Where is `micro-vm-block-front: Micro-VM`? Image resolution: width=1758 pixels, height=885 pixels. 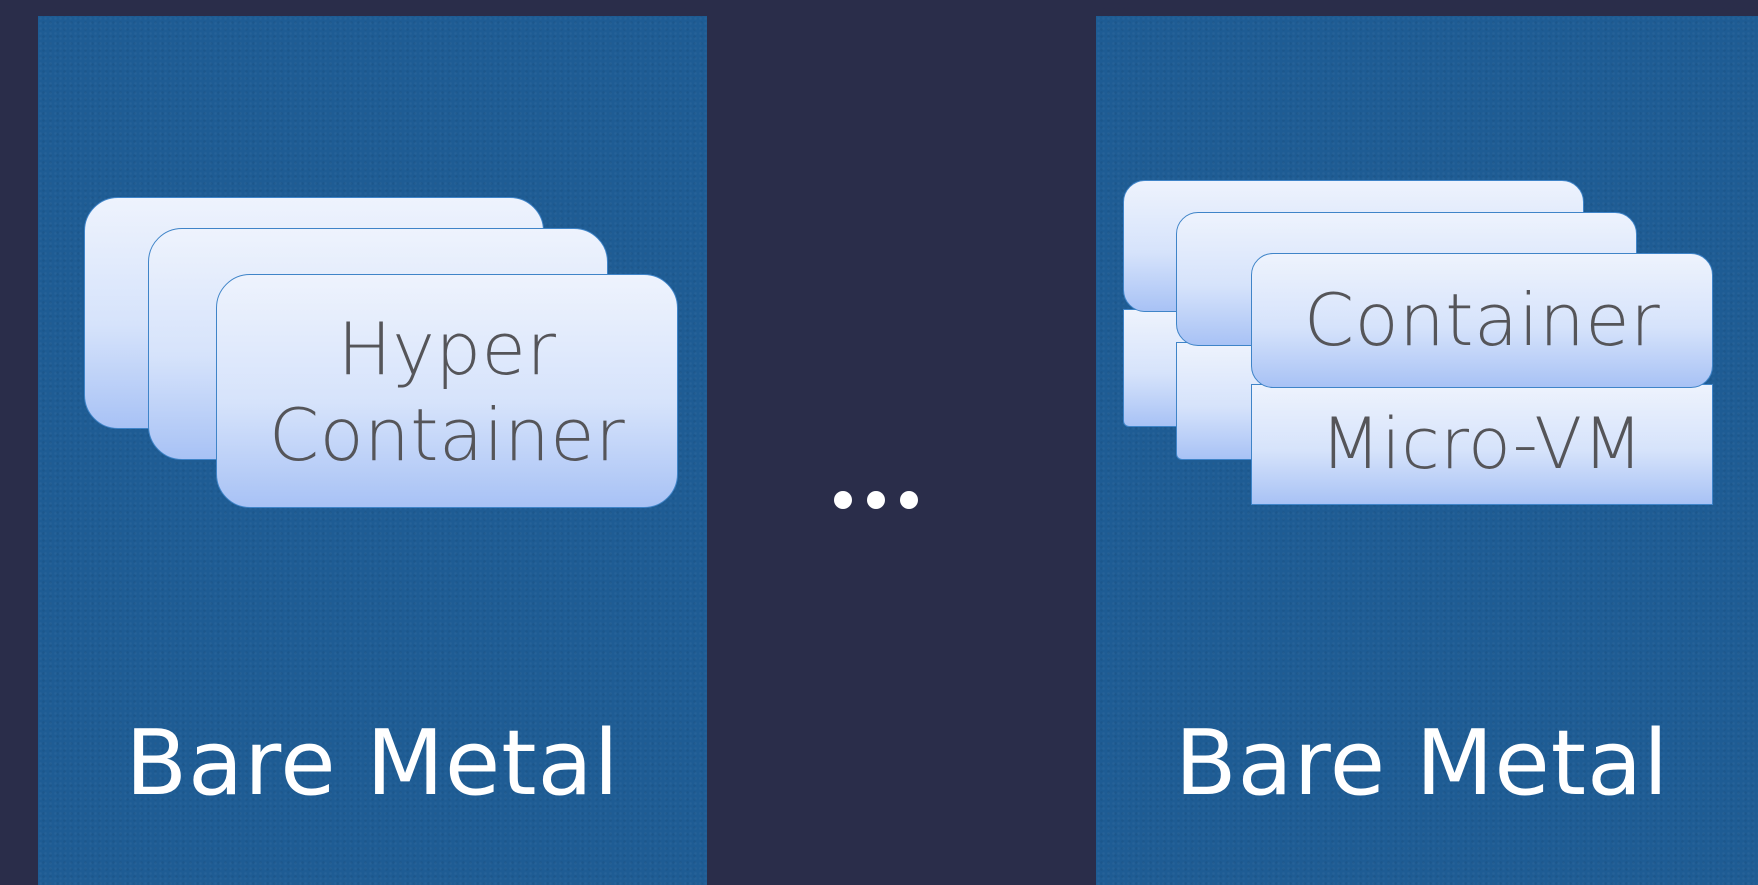 micro-vm-block-front: Micro-VM is located at coordinates (1482, 444).